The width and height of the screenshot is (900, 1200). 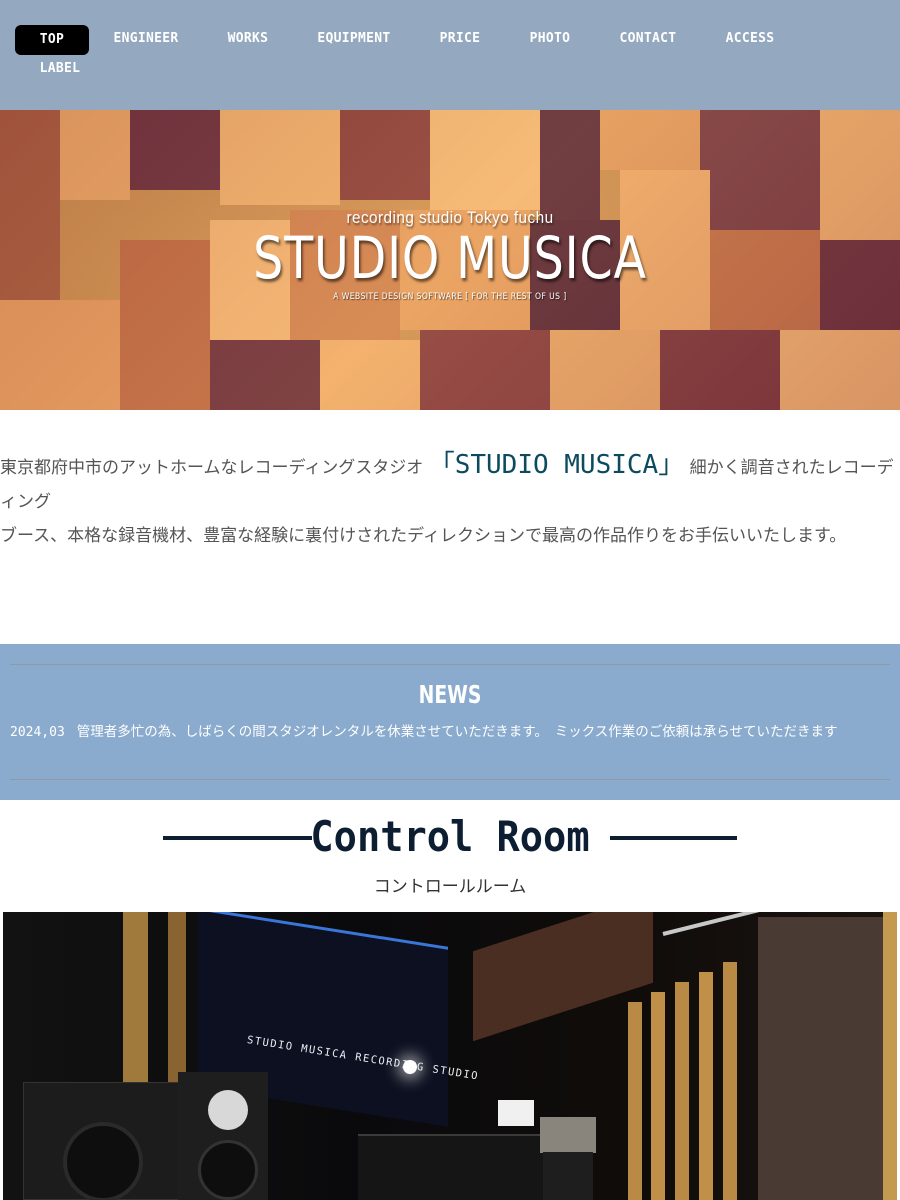 I want to click on nav-item-works: WORKS, so click(x=248, y=39).